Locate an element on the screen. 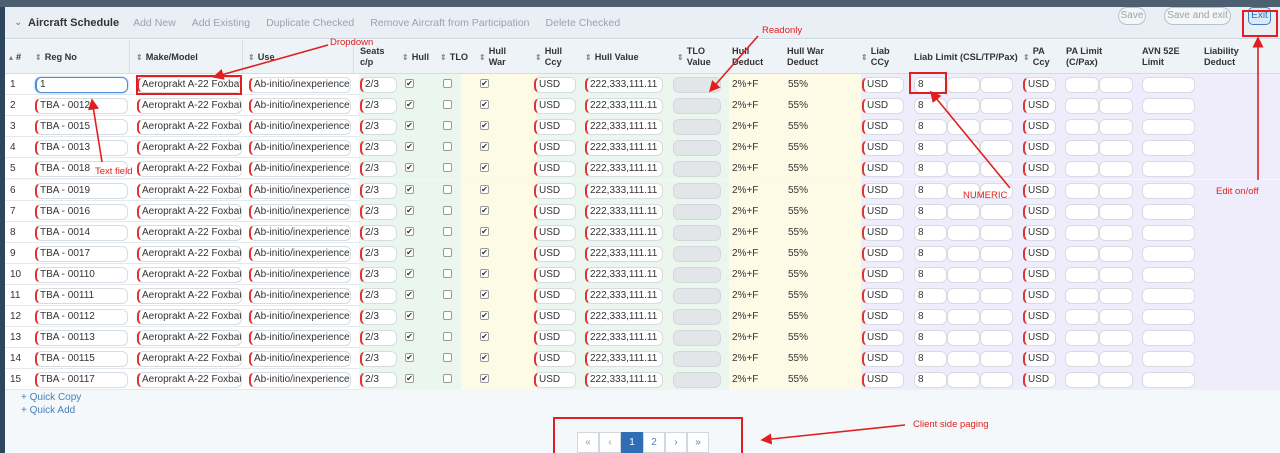 Image resolution: width=1280 pixels, height=453 pixels. reg-no-input: TBA - 0019 is located at coordinates (81, 190).